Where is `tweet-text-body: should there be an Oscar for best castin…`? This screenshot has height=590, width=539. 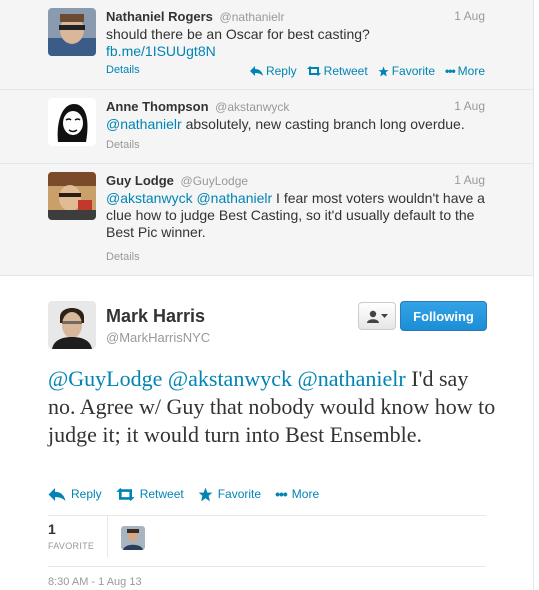 tweet-text-body: should there be an Oscar for best castin… is located at coordinates (238, 34).